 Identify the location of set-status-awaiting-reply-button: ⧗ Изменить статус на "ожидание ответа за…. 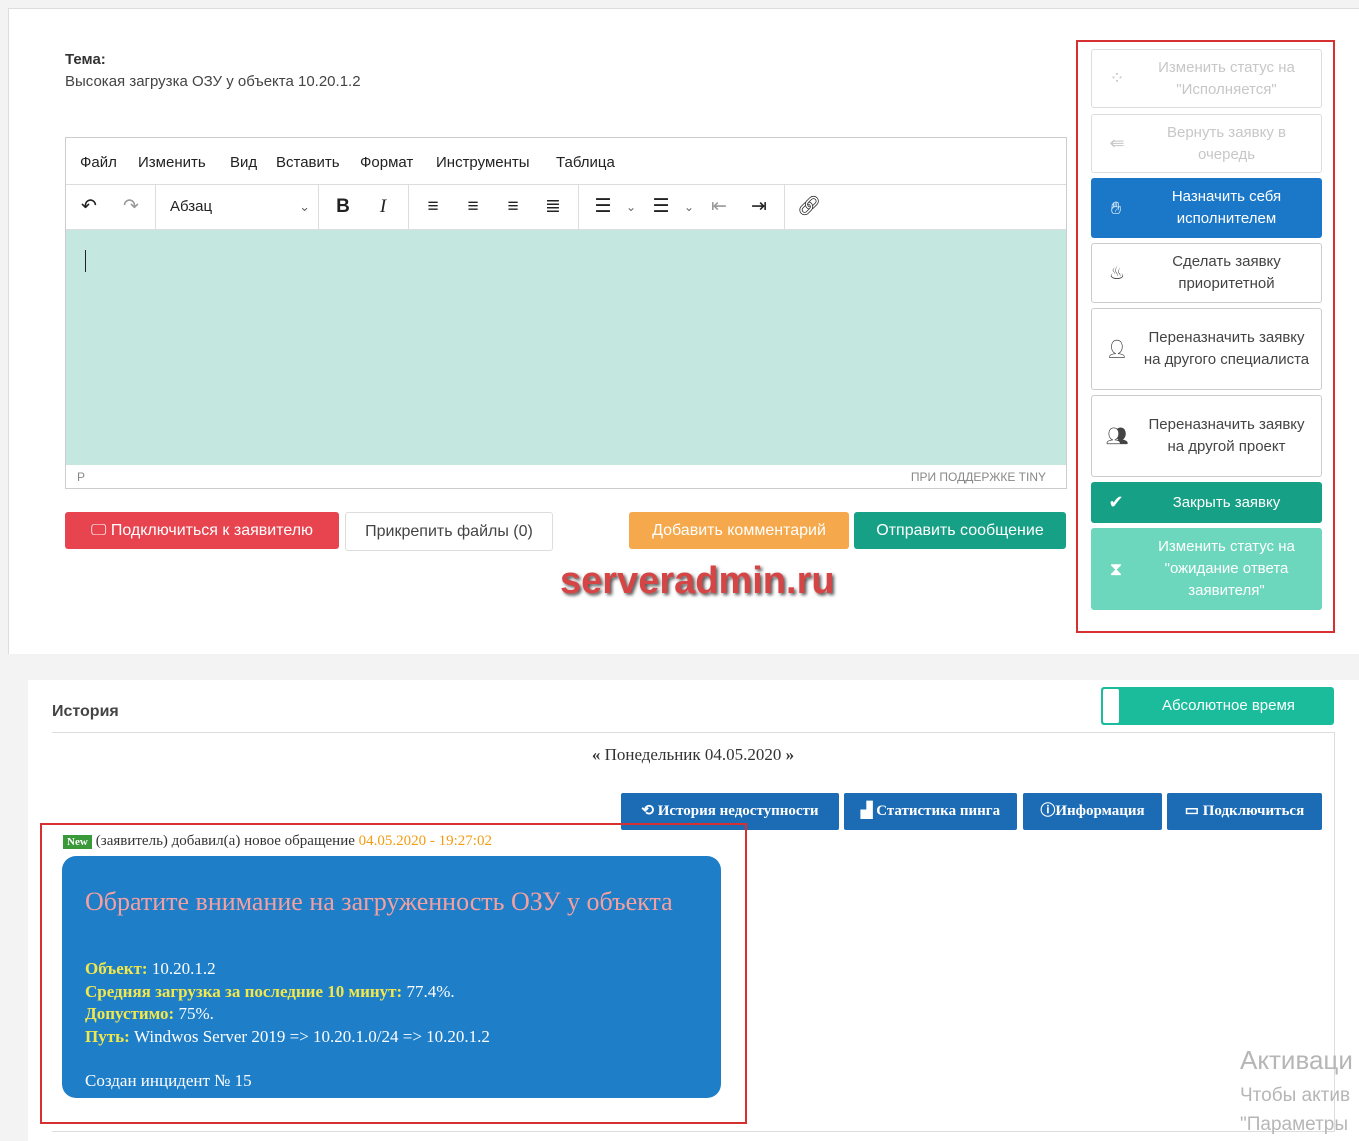
(1206, 569).